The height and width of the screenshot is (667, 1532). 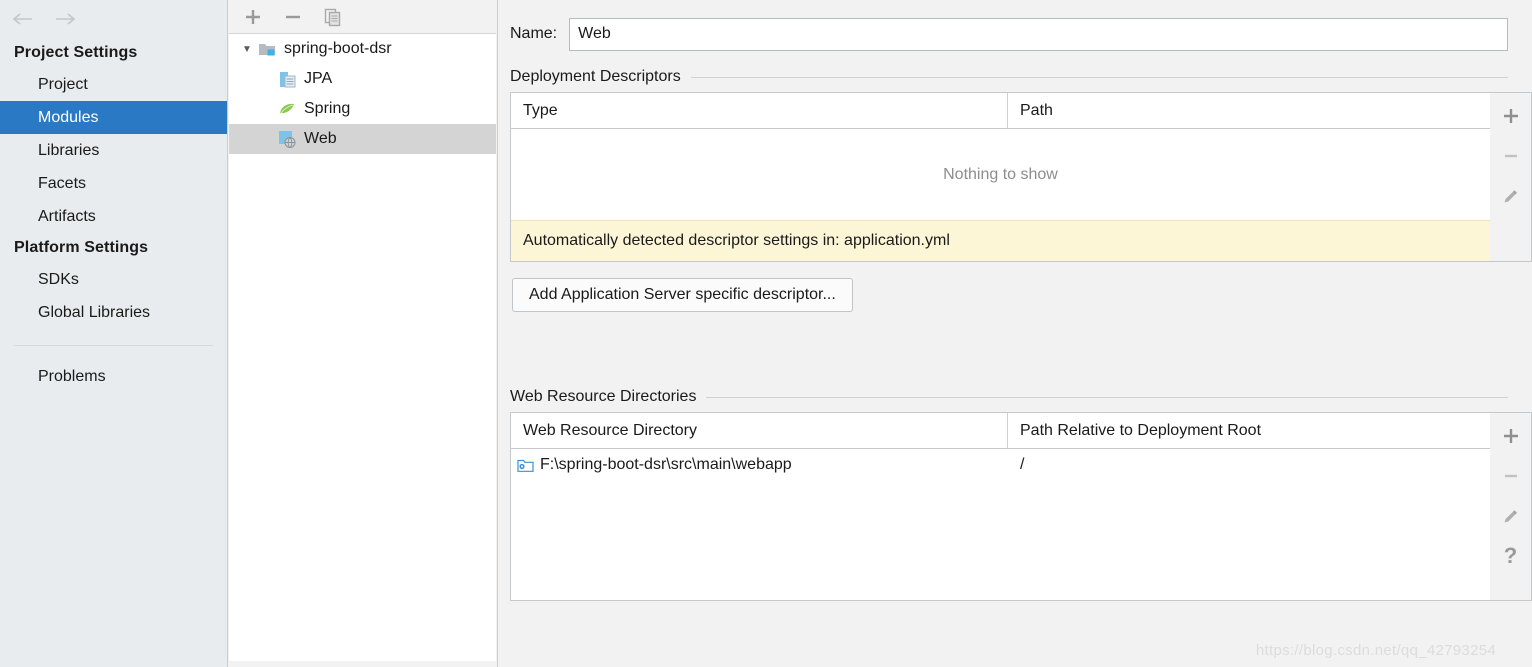 What do you see at coordinates (113, 279) in the screenshot?
I see `sidebar-item-sdks: SDKs` at bounding box center [113, 279].